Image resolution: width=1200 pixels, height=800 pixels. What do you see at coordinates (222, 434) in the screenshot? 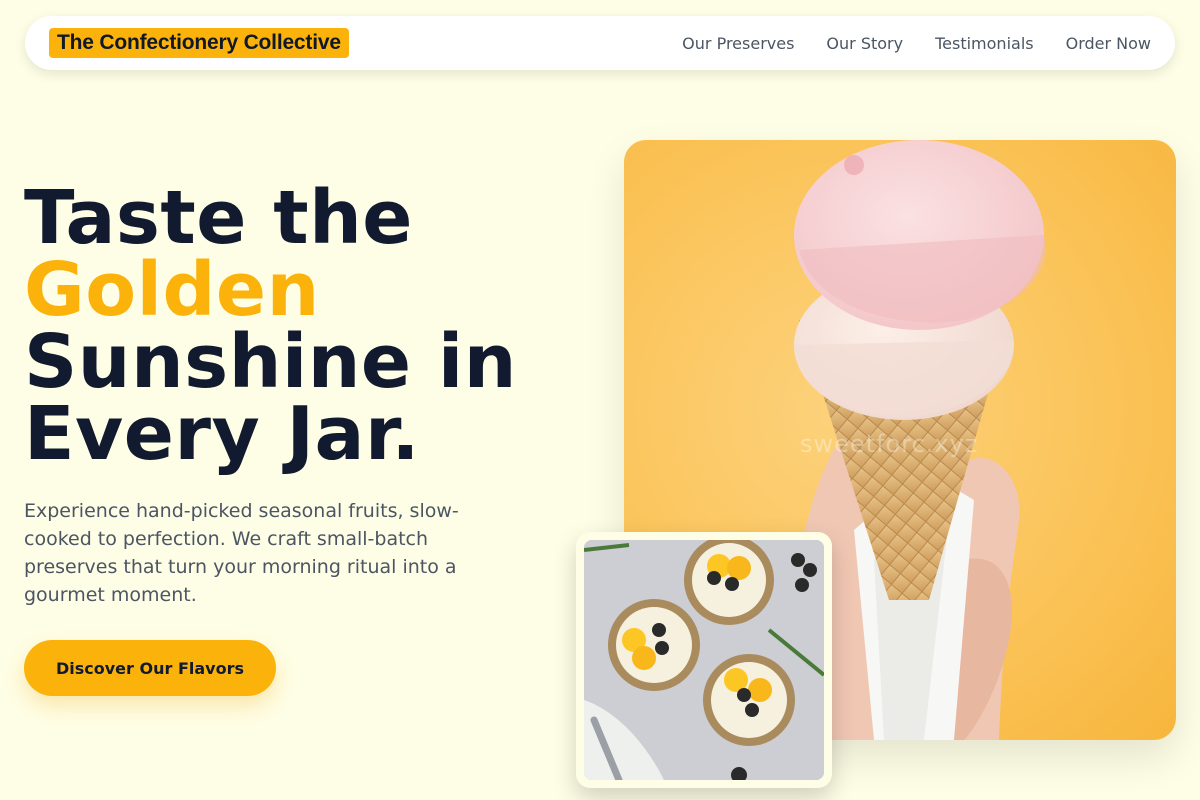
I see `hero-title-line-4: Every Jar.` at bounding box center [222, 434].